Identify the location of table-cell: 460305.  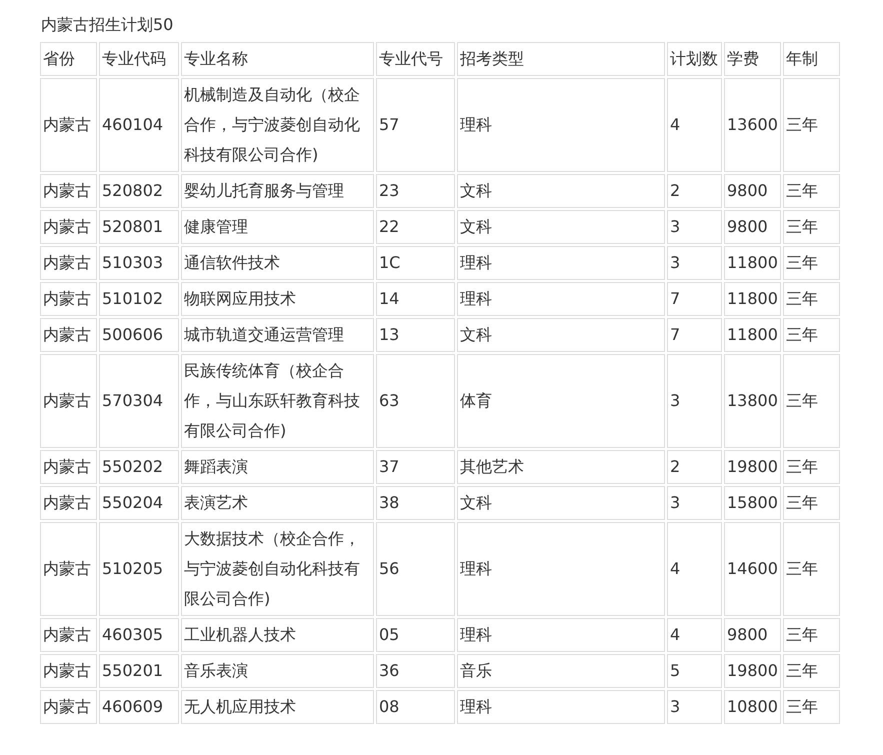
(139, 635).